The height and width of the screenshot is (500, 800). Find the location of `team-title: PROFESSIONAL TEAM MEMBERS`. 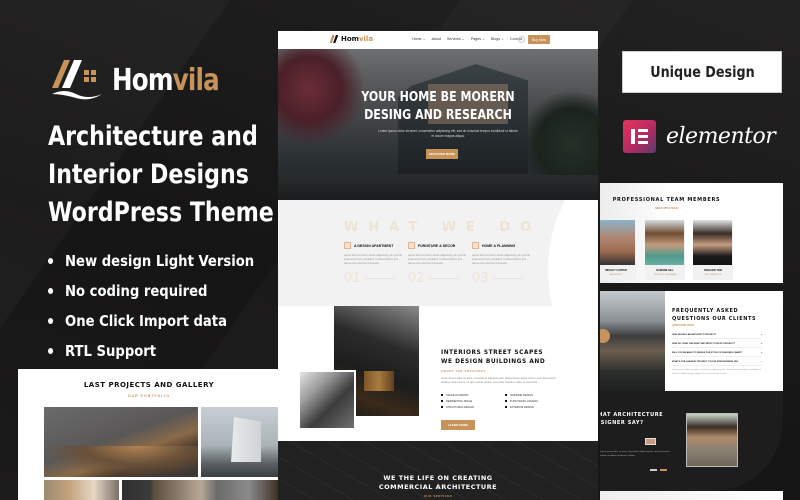

team-title: PROFESSIONAL TEAM MEMBERS is located at coordinates (666, 200).